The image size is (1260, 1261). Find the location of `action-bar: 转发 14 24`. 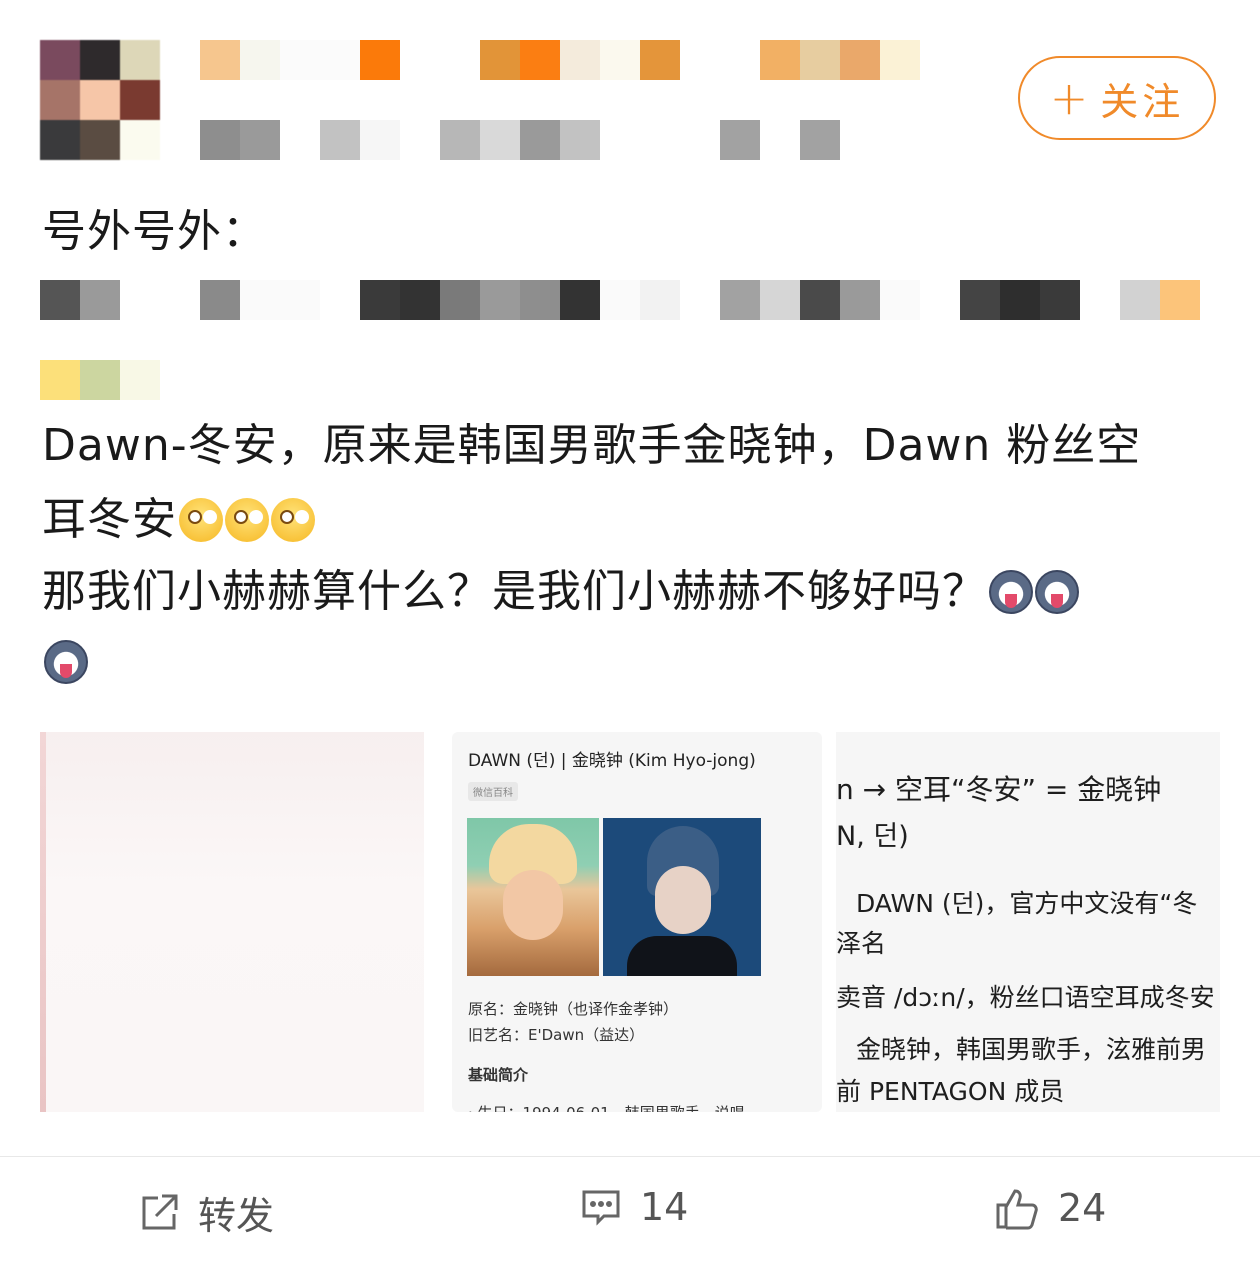

action-bar: 转发 14 24 is located at coordinates (630, 1208).